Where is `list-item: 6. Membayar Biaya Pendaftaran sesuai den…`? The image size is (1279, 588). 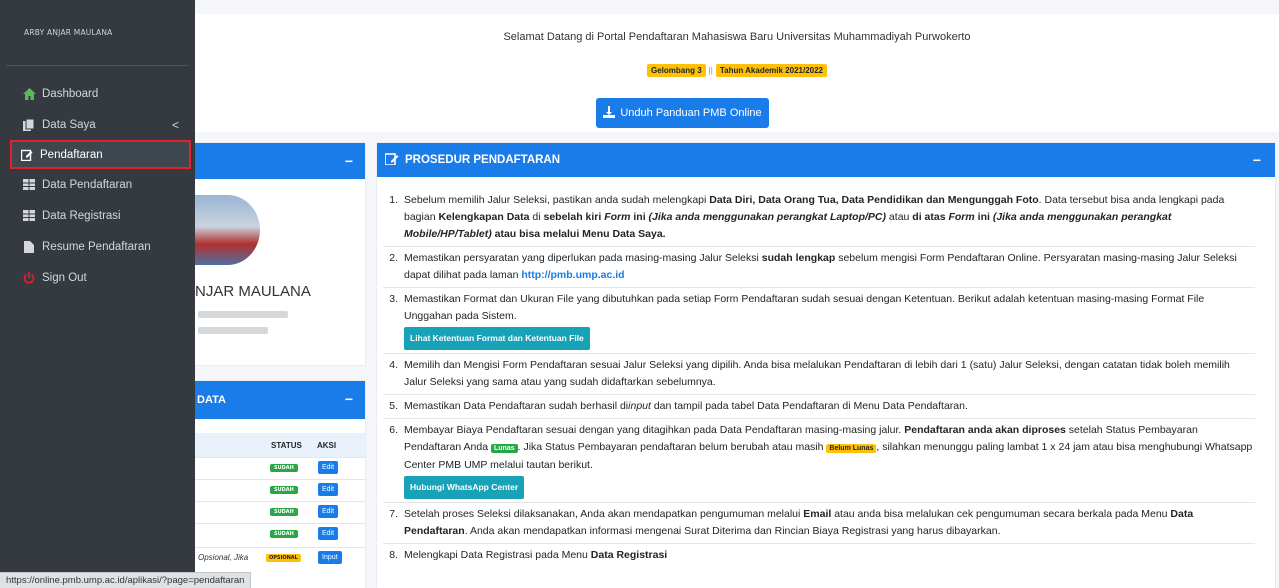
list-item: 6. Membayar Biaya Pendaftaran sesuai den… is located at coordinates (819, 461).